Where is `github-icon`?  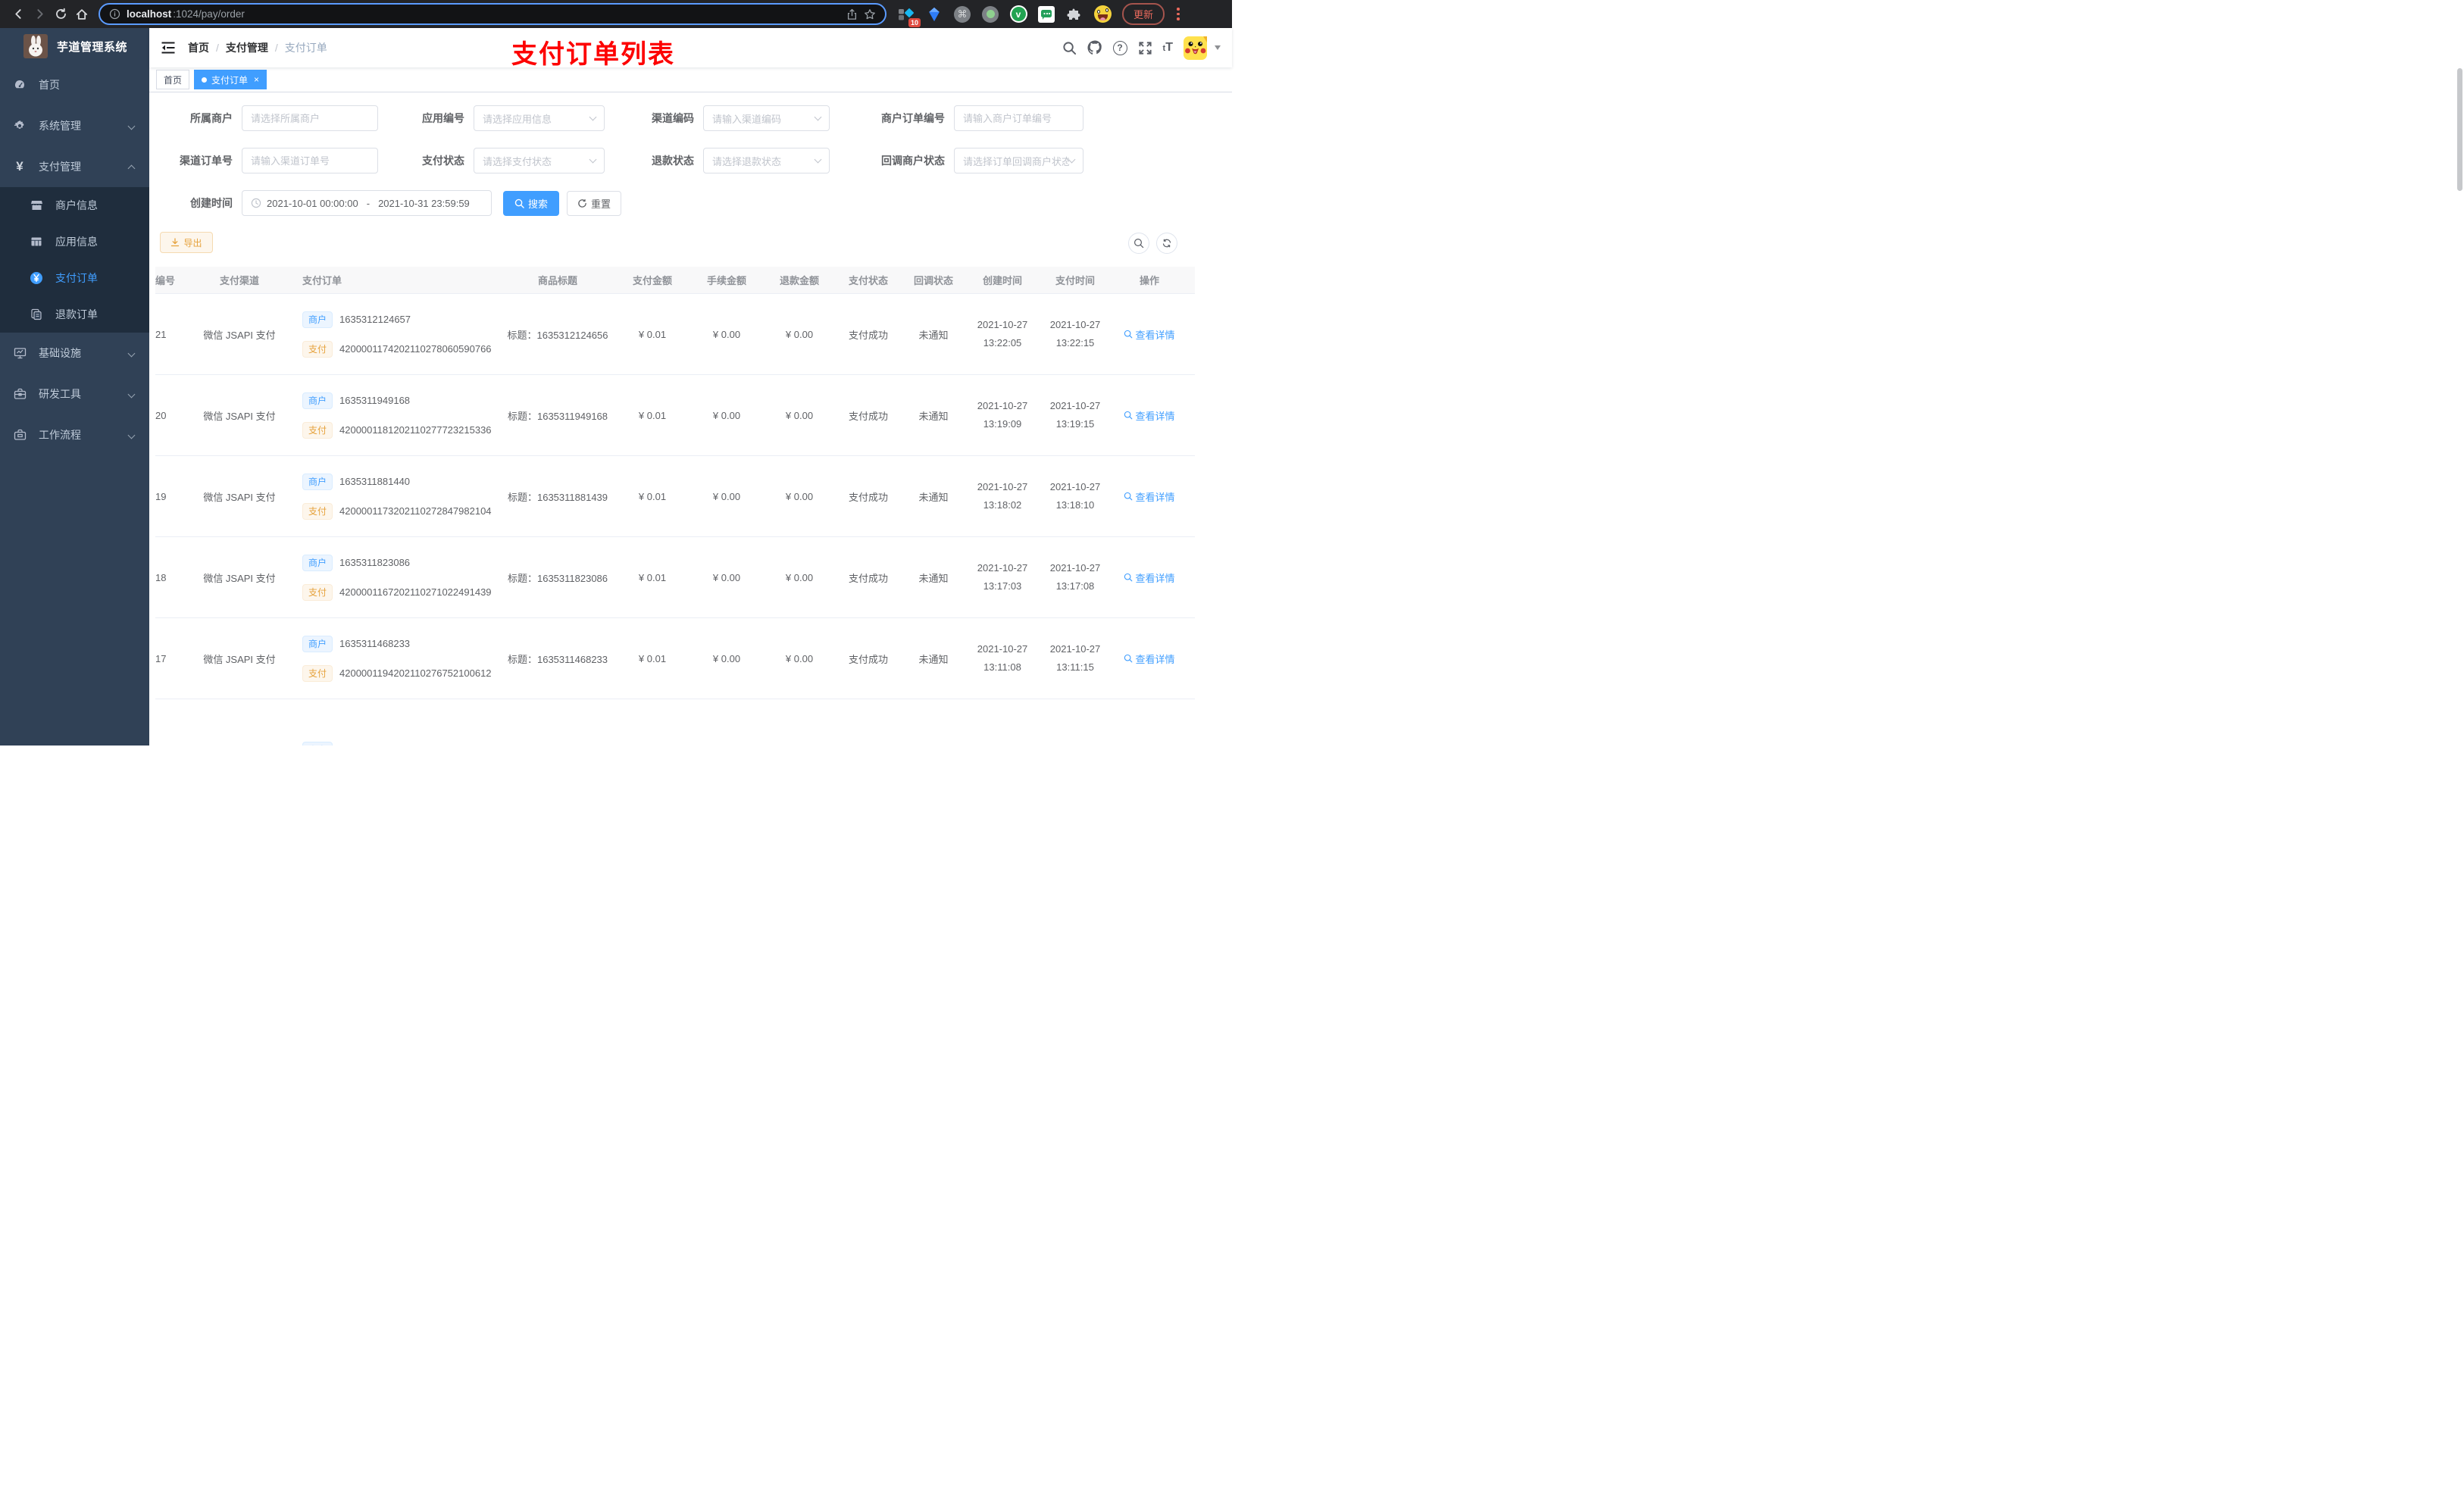
github-icon is located at coordinates (1094, 47).